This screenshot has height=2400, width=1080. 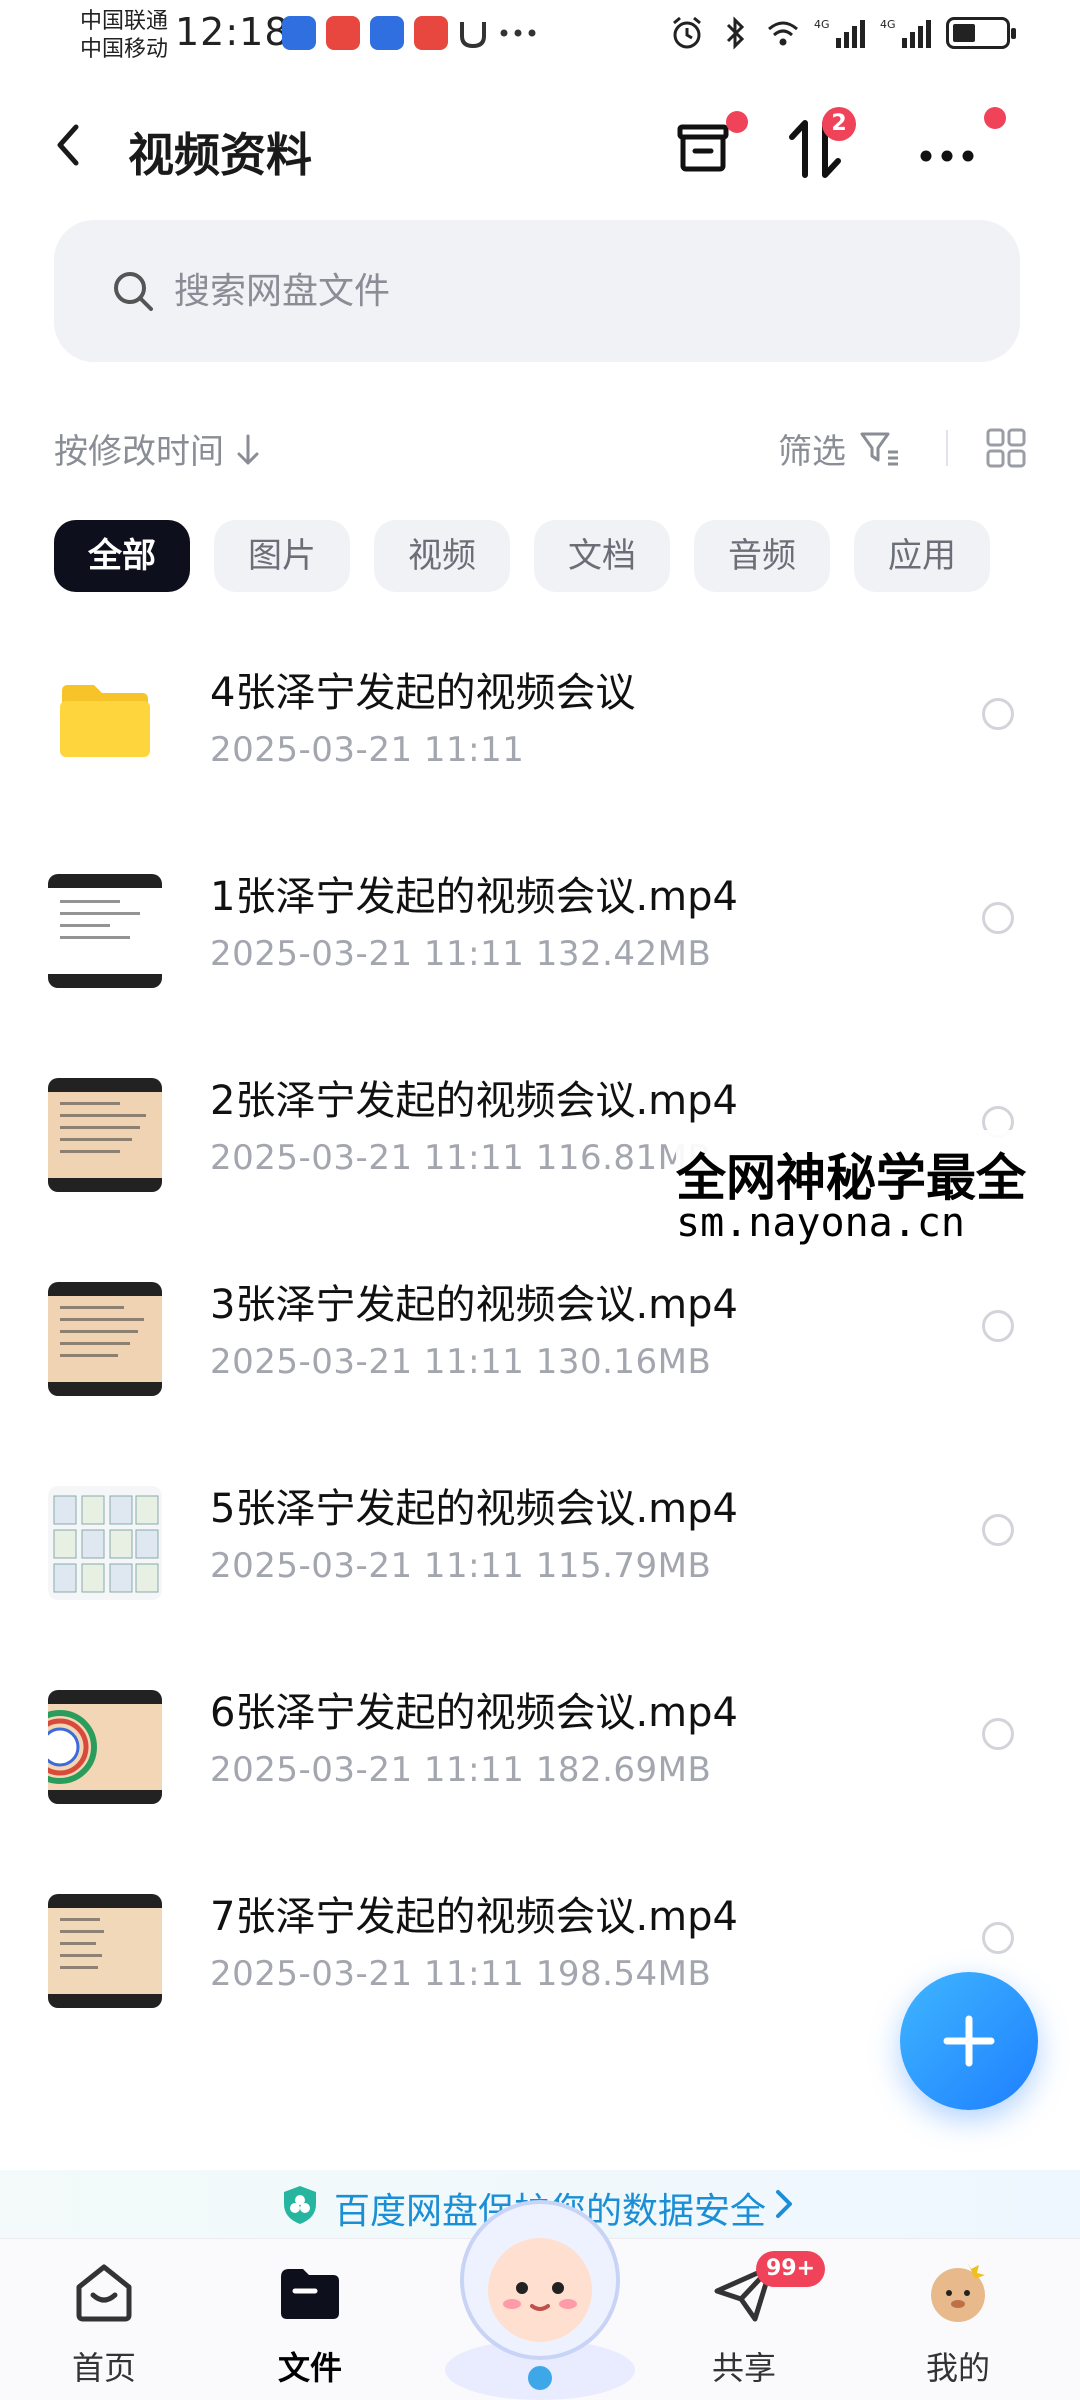 I want to click on filter-label: 筛选, so click(x=812, y=448).